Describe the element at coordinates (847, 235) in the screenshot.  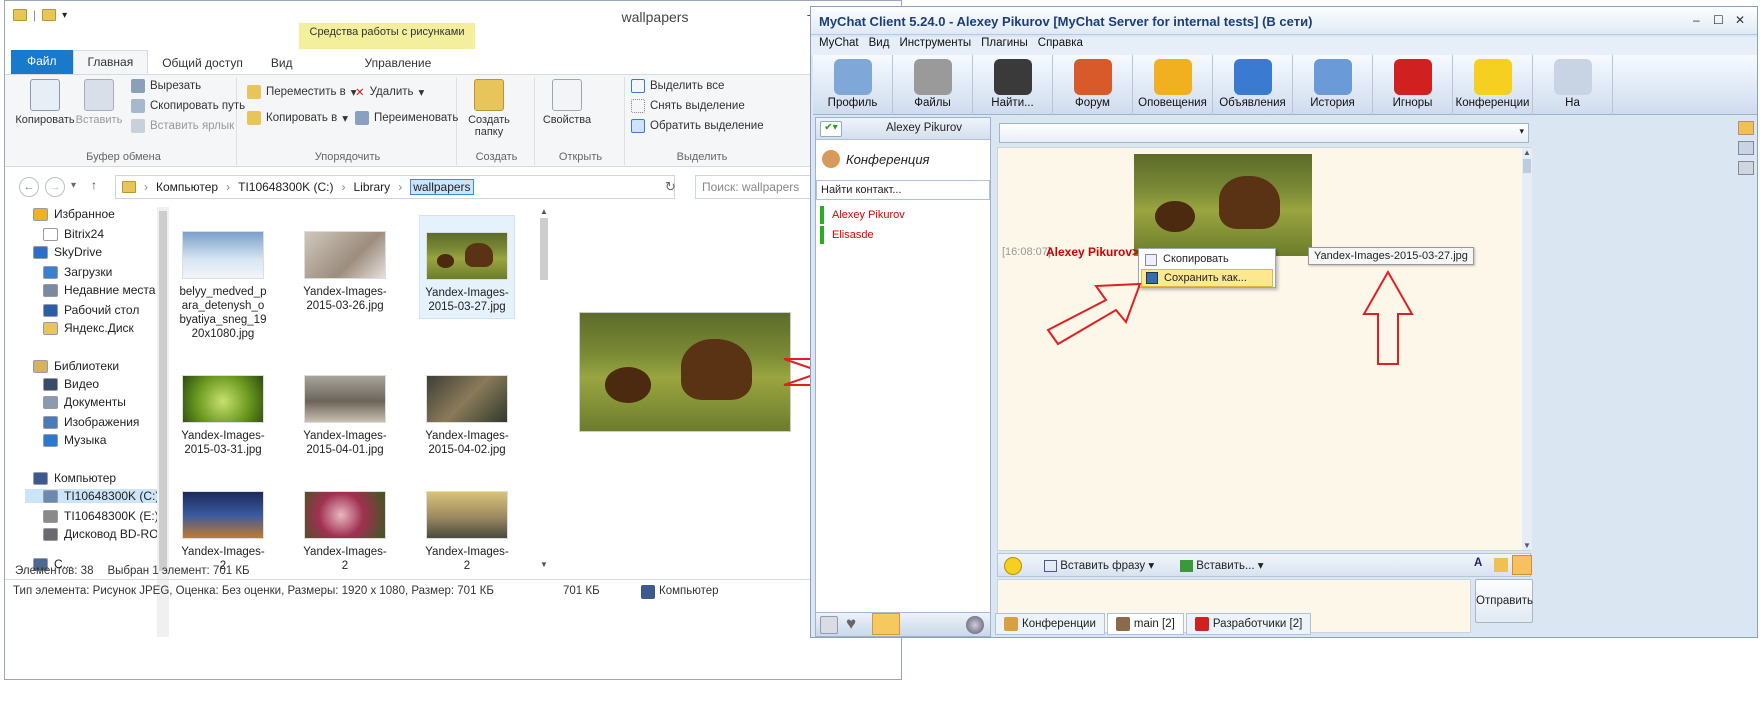
I see `contact-item: Elisasde` at that location.